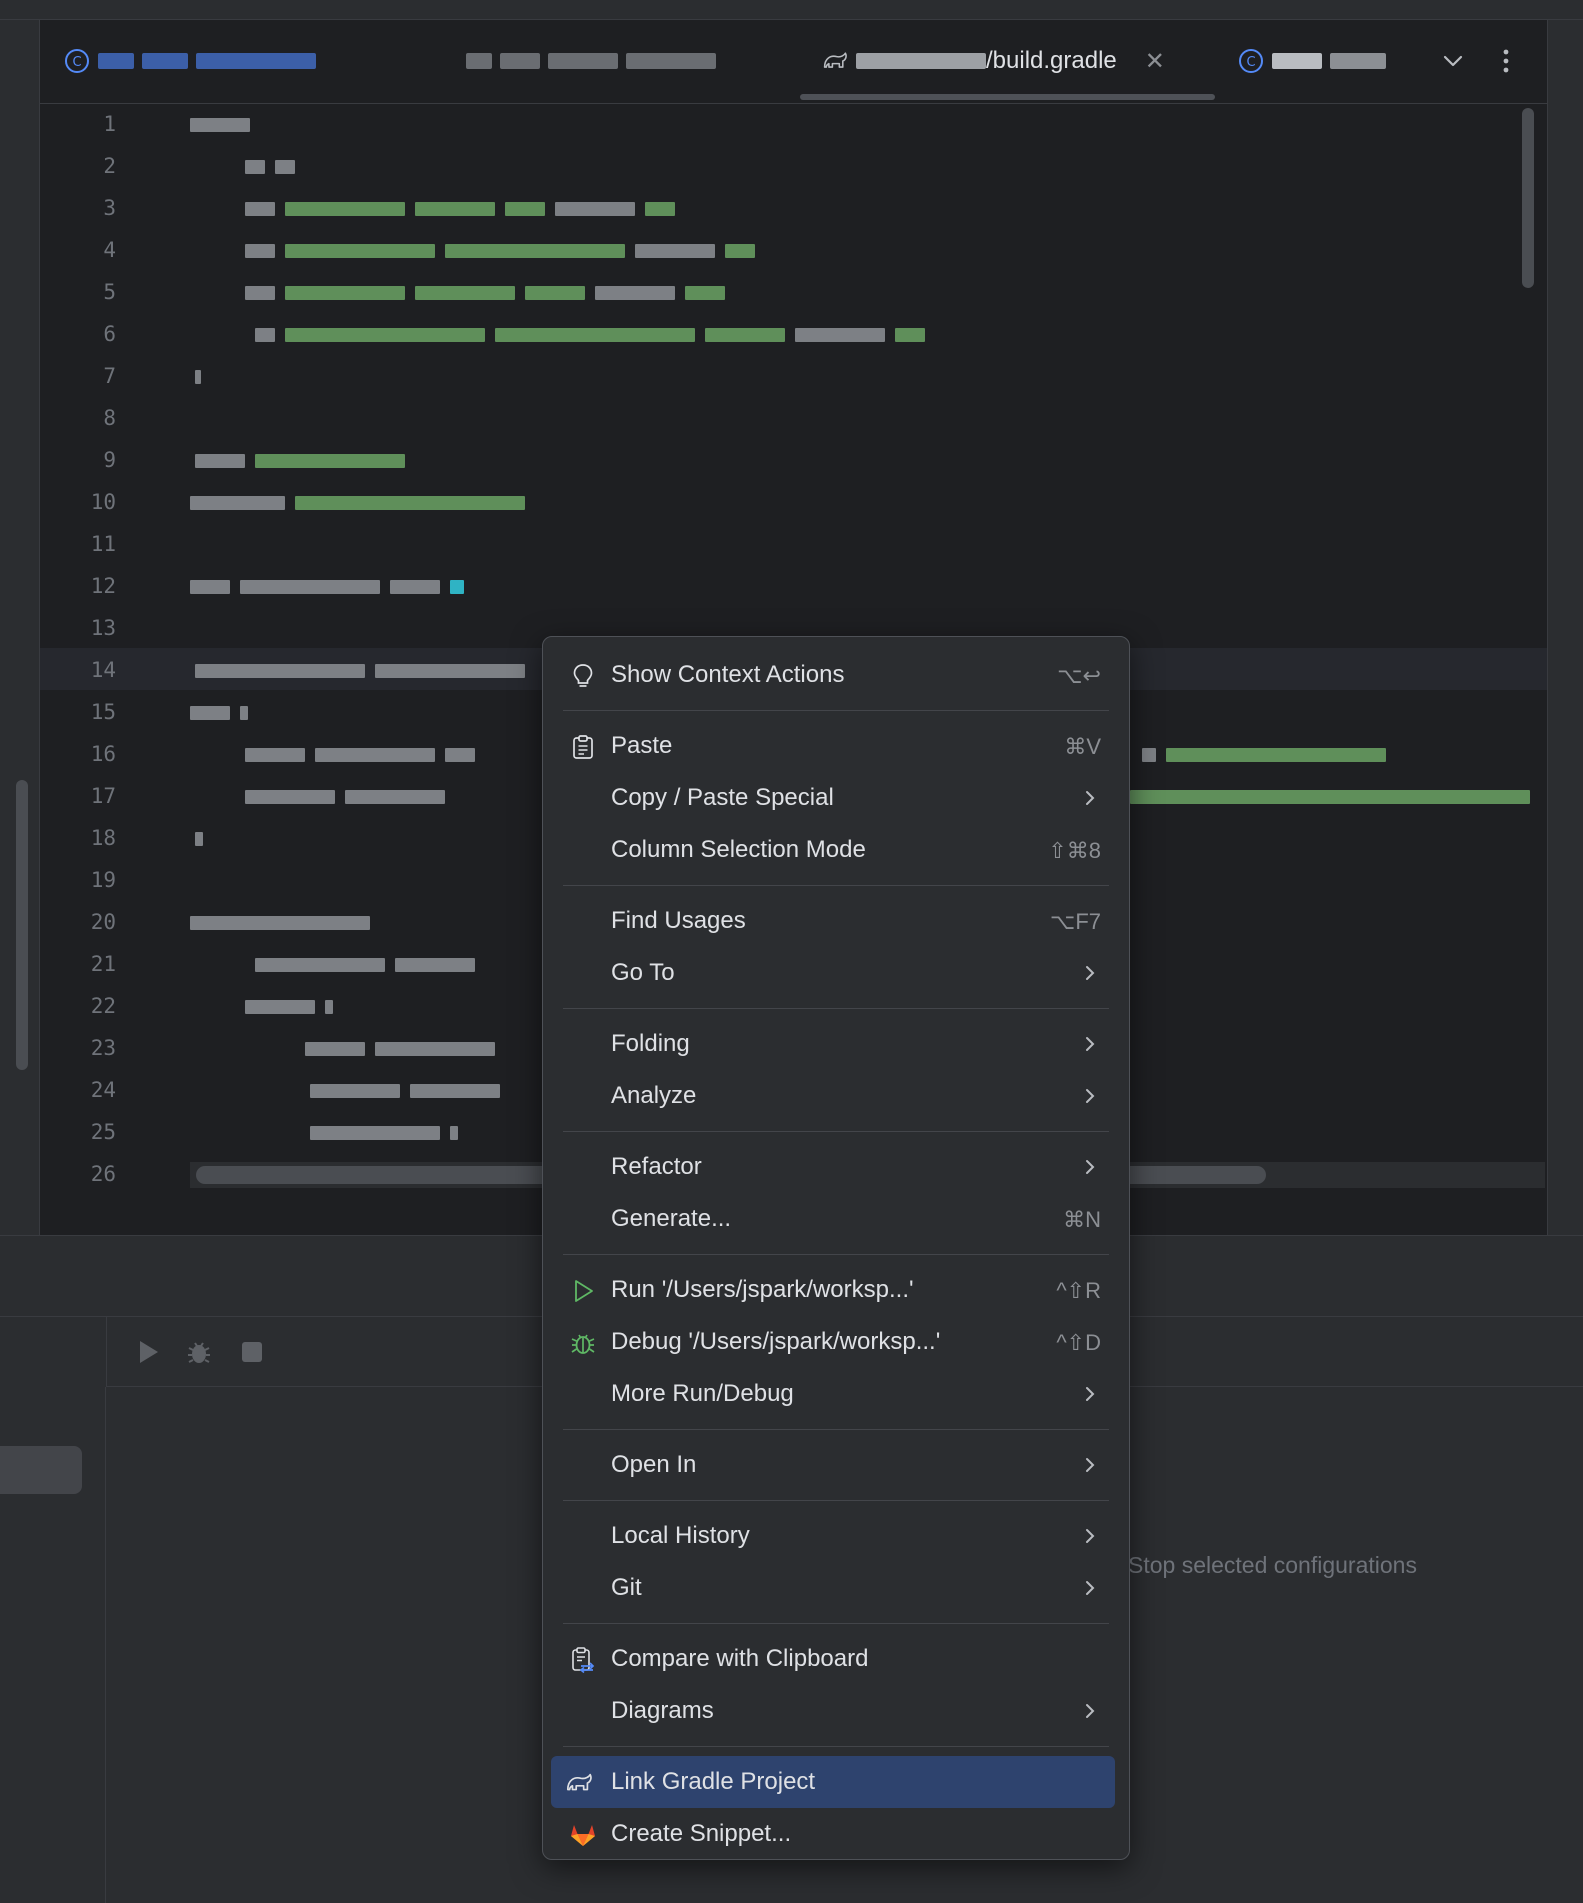 The height and width of the screenshot is (1903, 1583). Describe the element at coordinates (479, 61) in the screenshot. I see `tab-2-label-redacted` at that location.